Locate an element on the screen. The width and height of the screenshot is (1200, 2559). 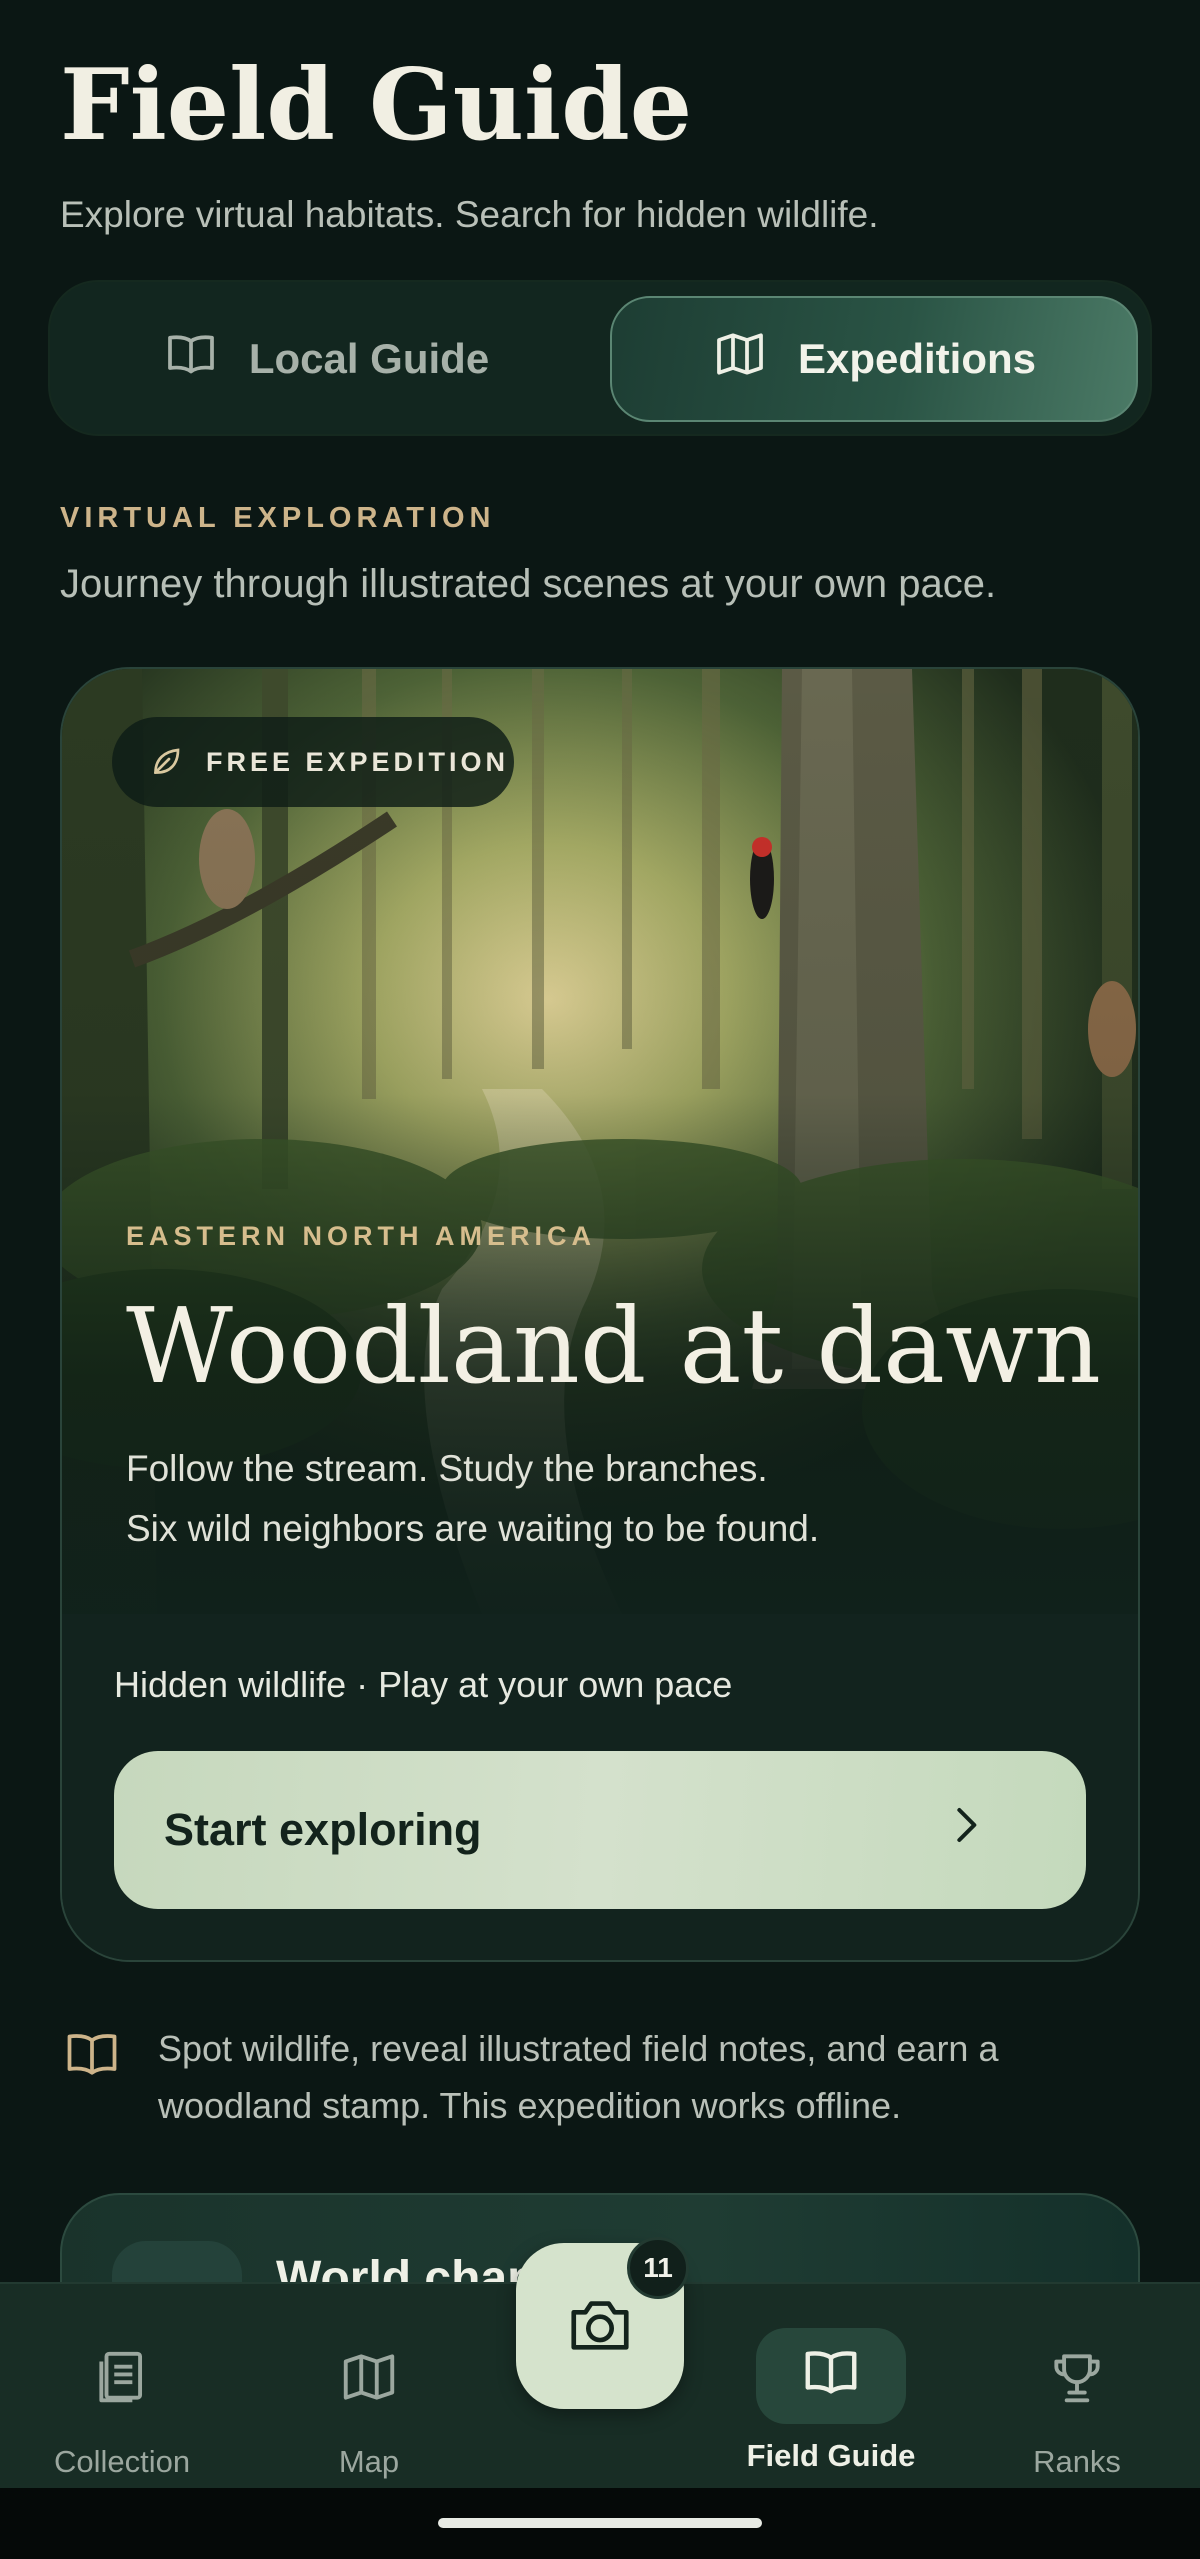
chevron-right-icon is located at coordinates (966, 1830).